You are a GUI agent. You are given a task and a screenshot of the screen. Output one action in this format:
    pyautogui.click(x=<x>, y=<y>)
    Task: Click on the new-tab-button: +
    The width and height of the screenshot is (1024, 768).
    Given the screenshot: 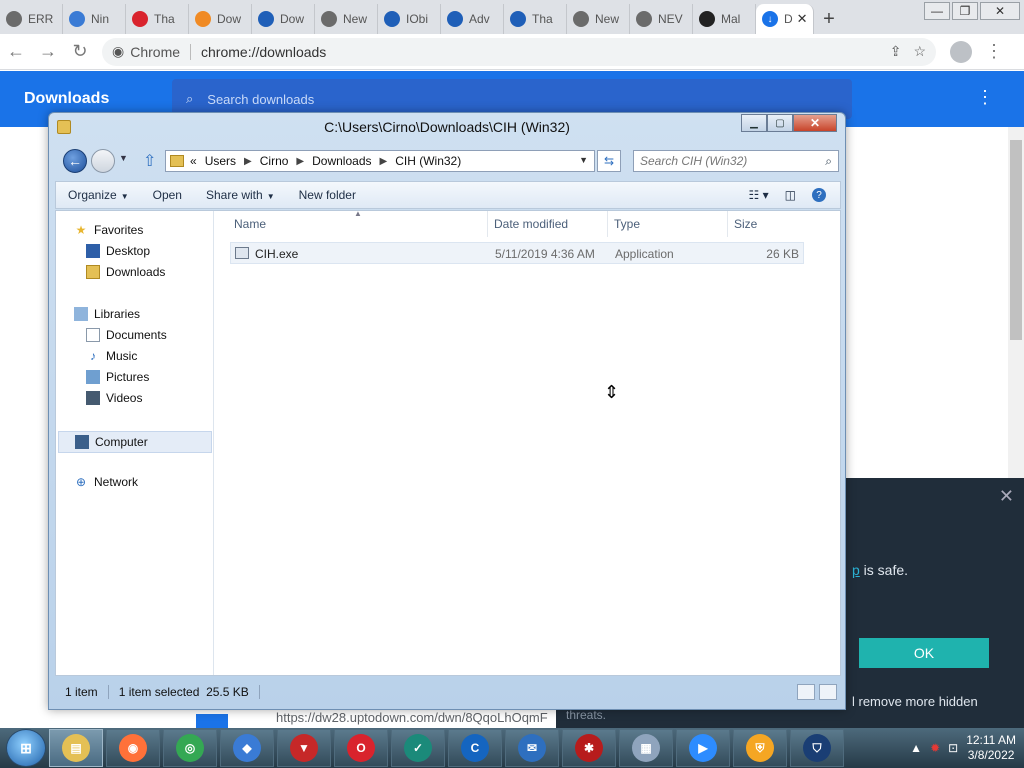 What is the action you would take?
    pyautogui.click(x=829, y=19)
    